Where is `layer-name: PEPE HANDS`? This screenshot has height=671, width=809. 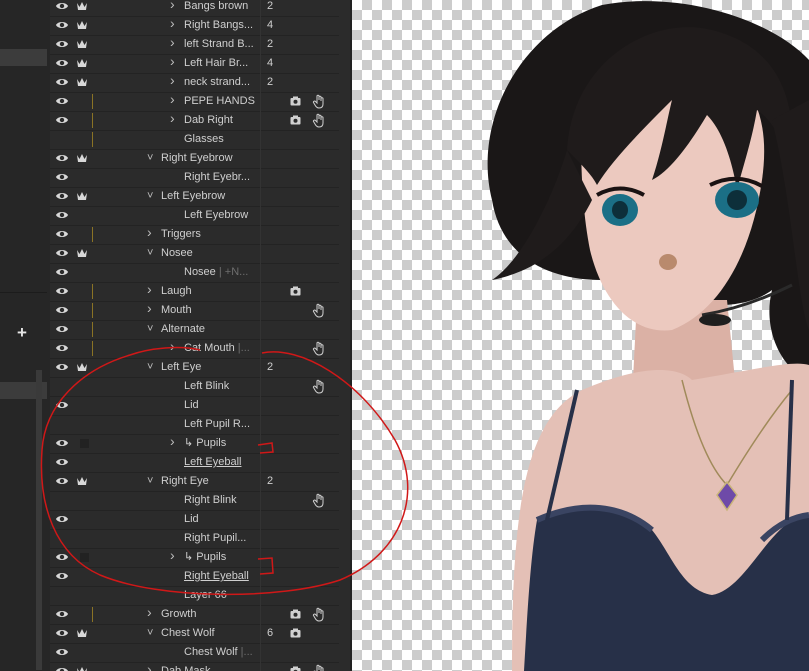 layer-name: PEPE HANDS is located at coordinates (219, 101).